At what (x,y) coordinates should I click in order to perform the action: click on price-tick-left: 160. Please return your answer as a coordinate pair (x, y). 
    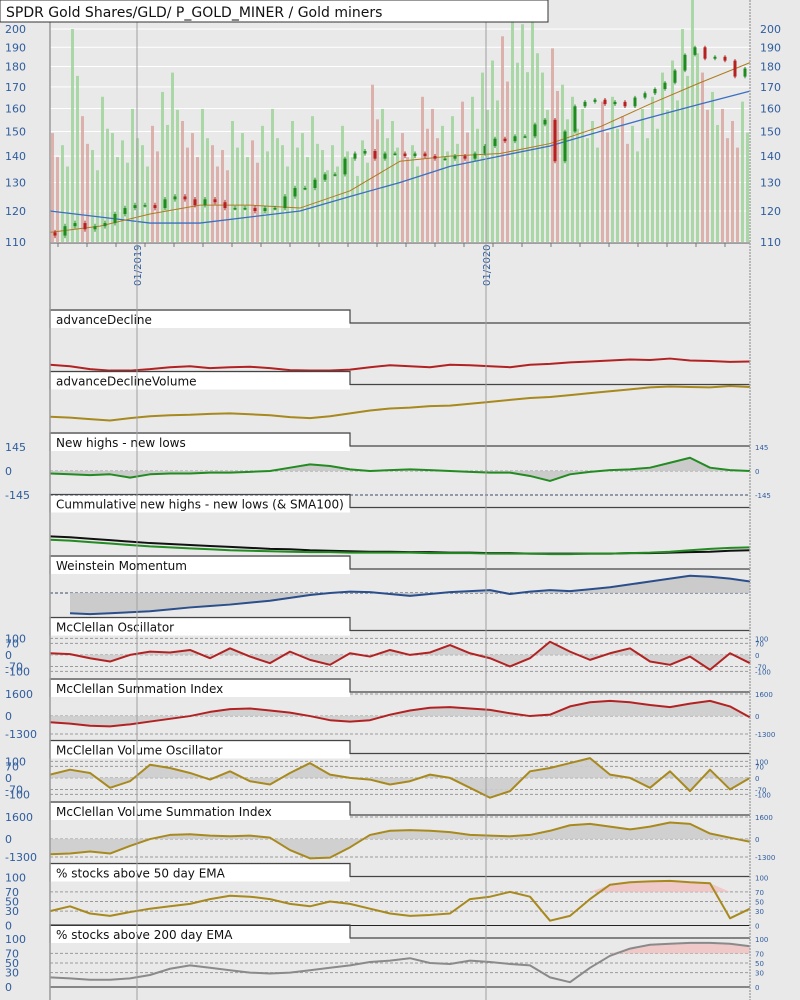
    Looking at the image, I should click on (15, 109).